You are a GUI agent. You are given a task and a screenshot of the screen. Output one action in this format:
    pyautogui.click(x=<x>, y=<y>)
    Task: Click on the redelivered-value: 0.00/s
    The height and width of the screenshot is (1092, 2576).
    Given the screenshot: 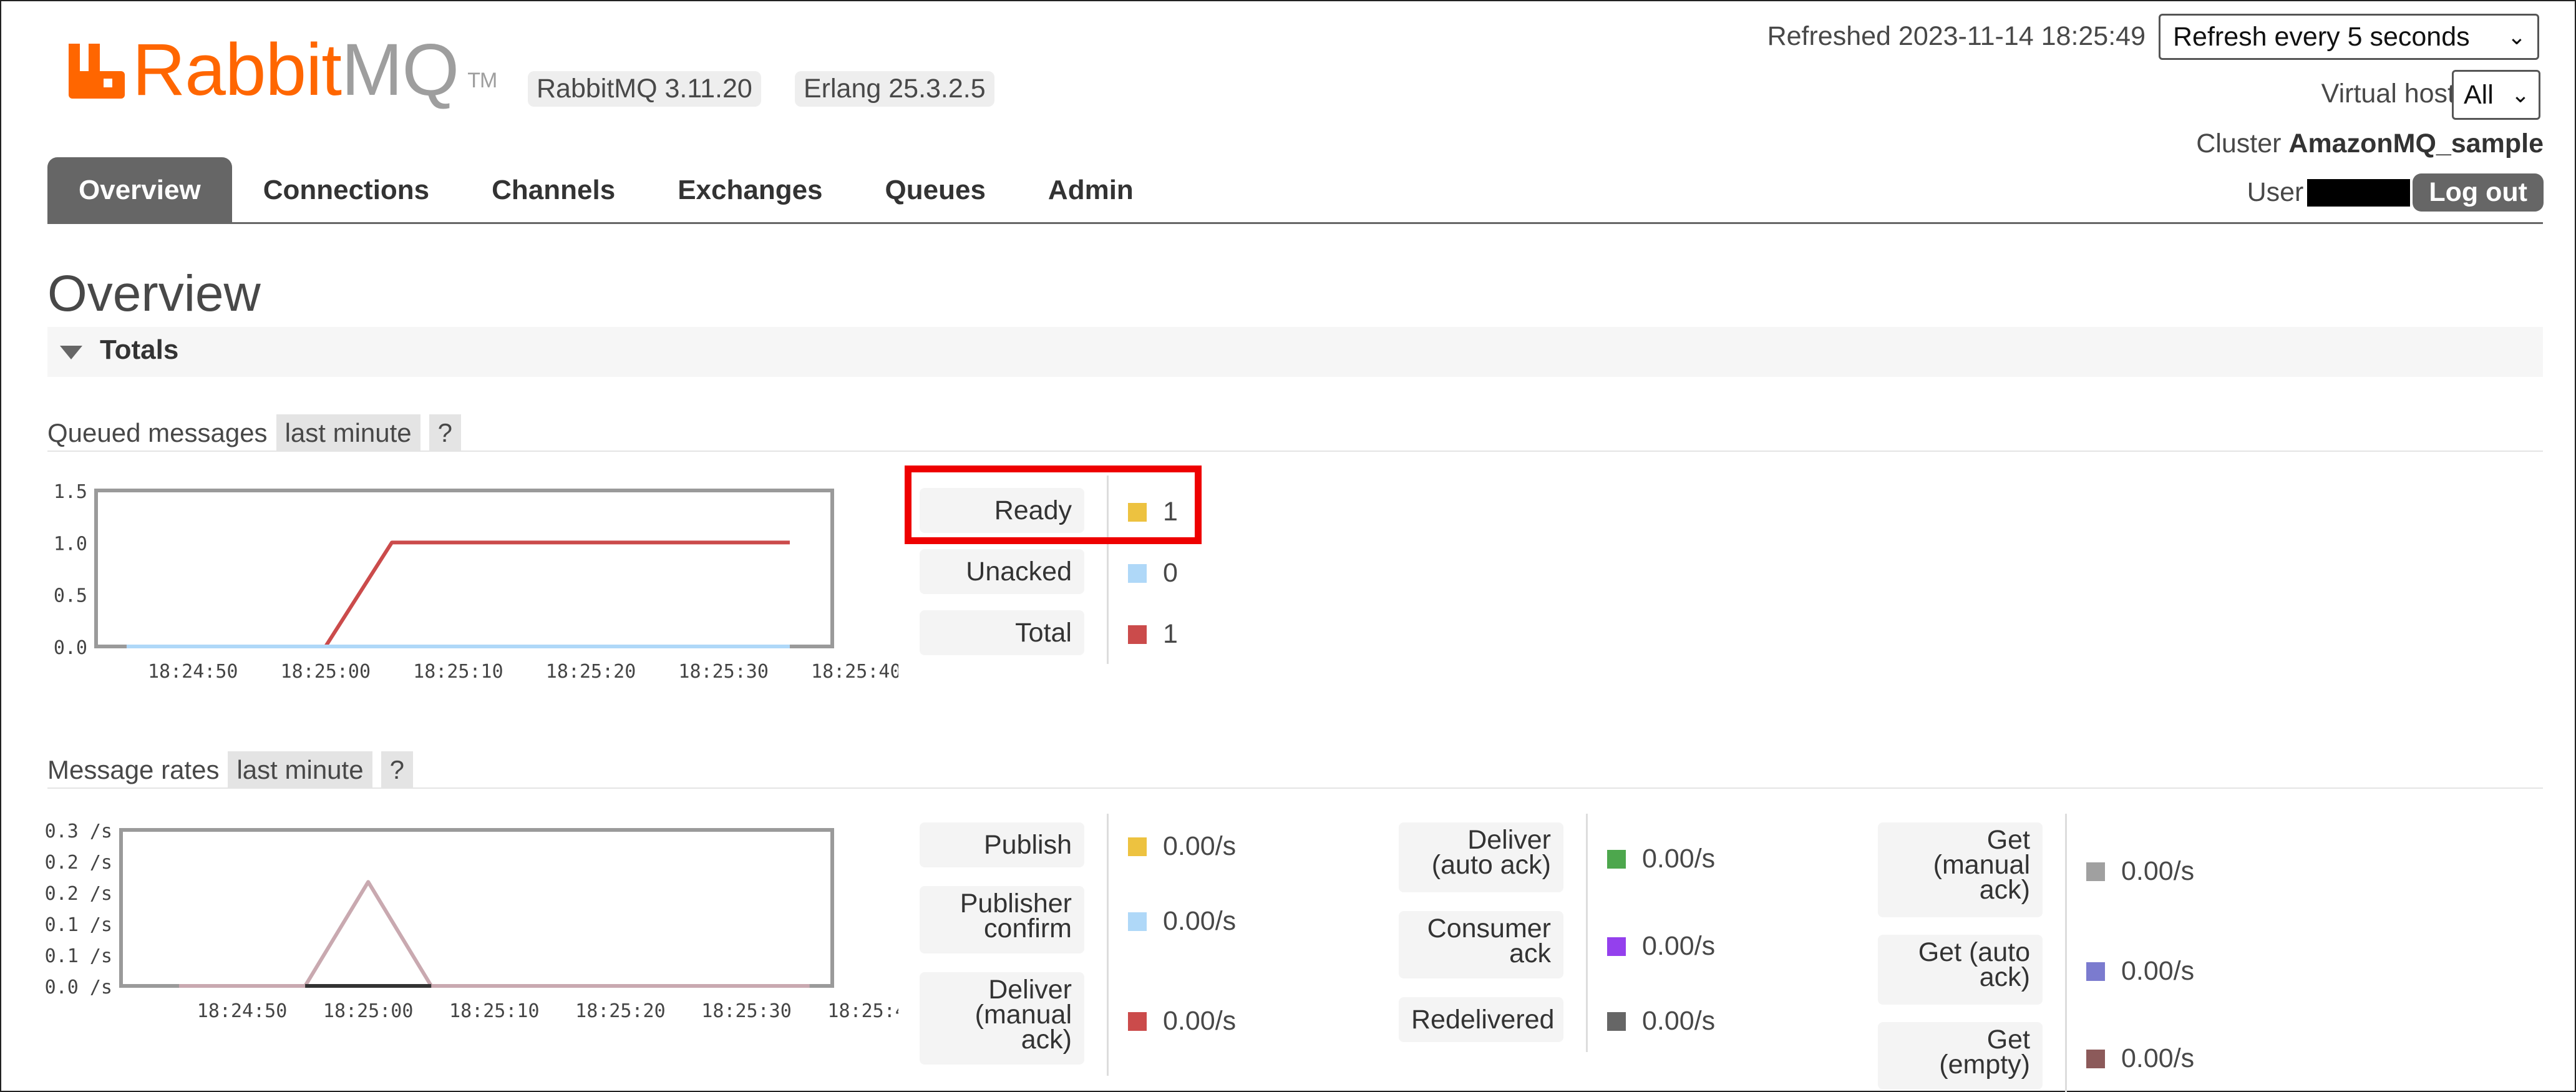 What is the action you would take?
    pyautogui.click(x=1679, y=1021)
    